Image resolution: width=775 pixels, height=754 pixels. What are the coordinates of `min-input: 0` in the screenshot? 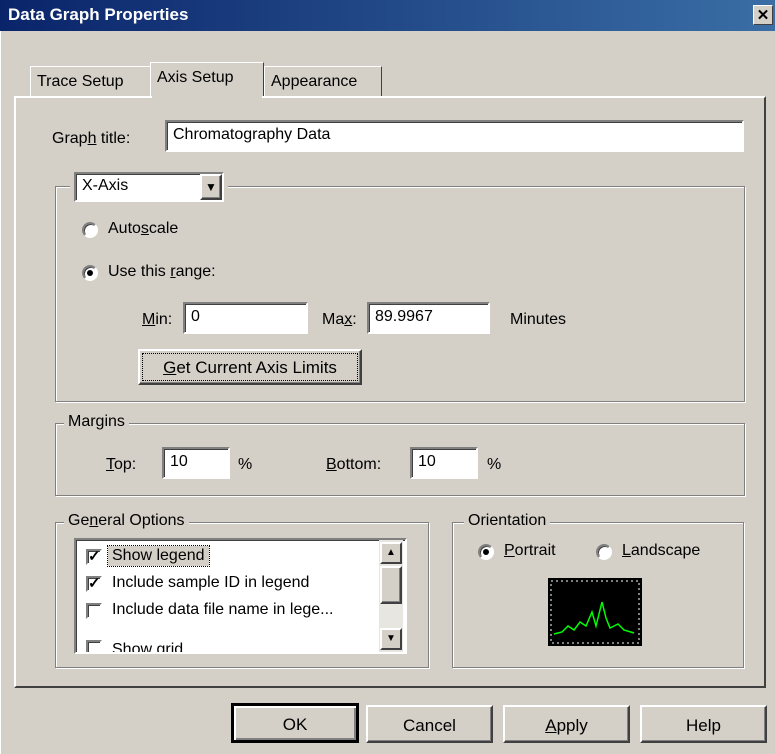 It's located at (245, 318).